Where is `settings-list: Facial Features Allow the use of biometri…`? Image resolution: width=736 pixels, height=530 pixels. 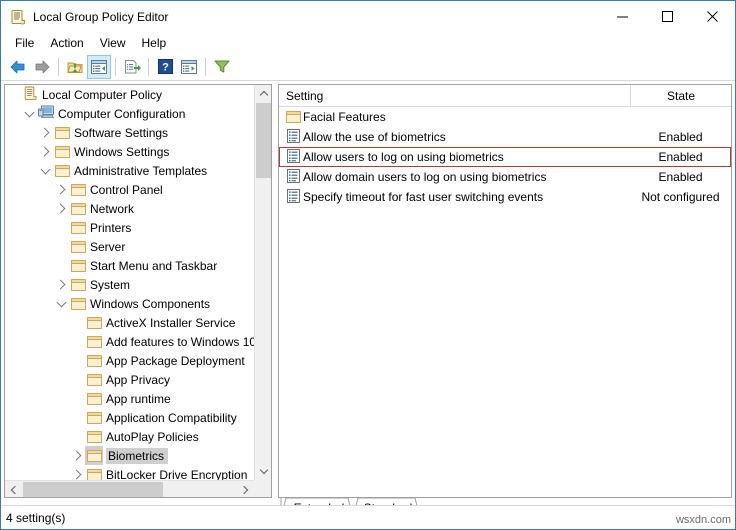 settings-list: Facial Features Allow the use of biometri… is located at coordinates (505, 157).